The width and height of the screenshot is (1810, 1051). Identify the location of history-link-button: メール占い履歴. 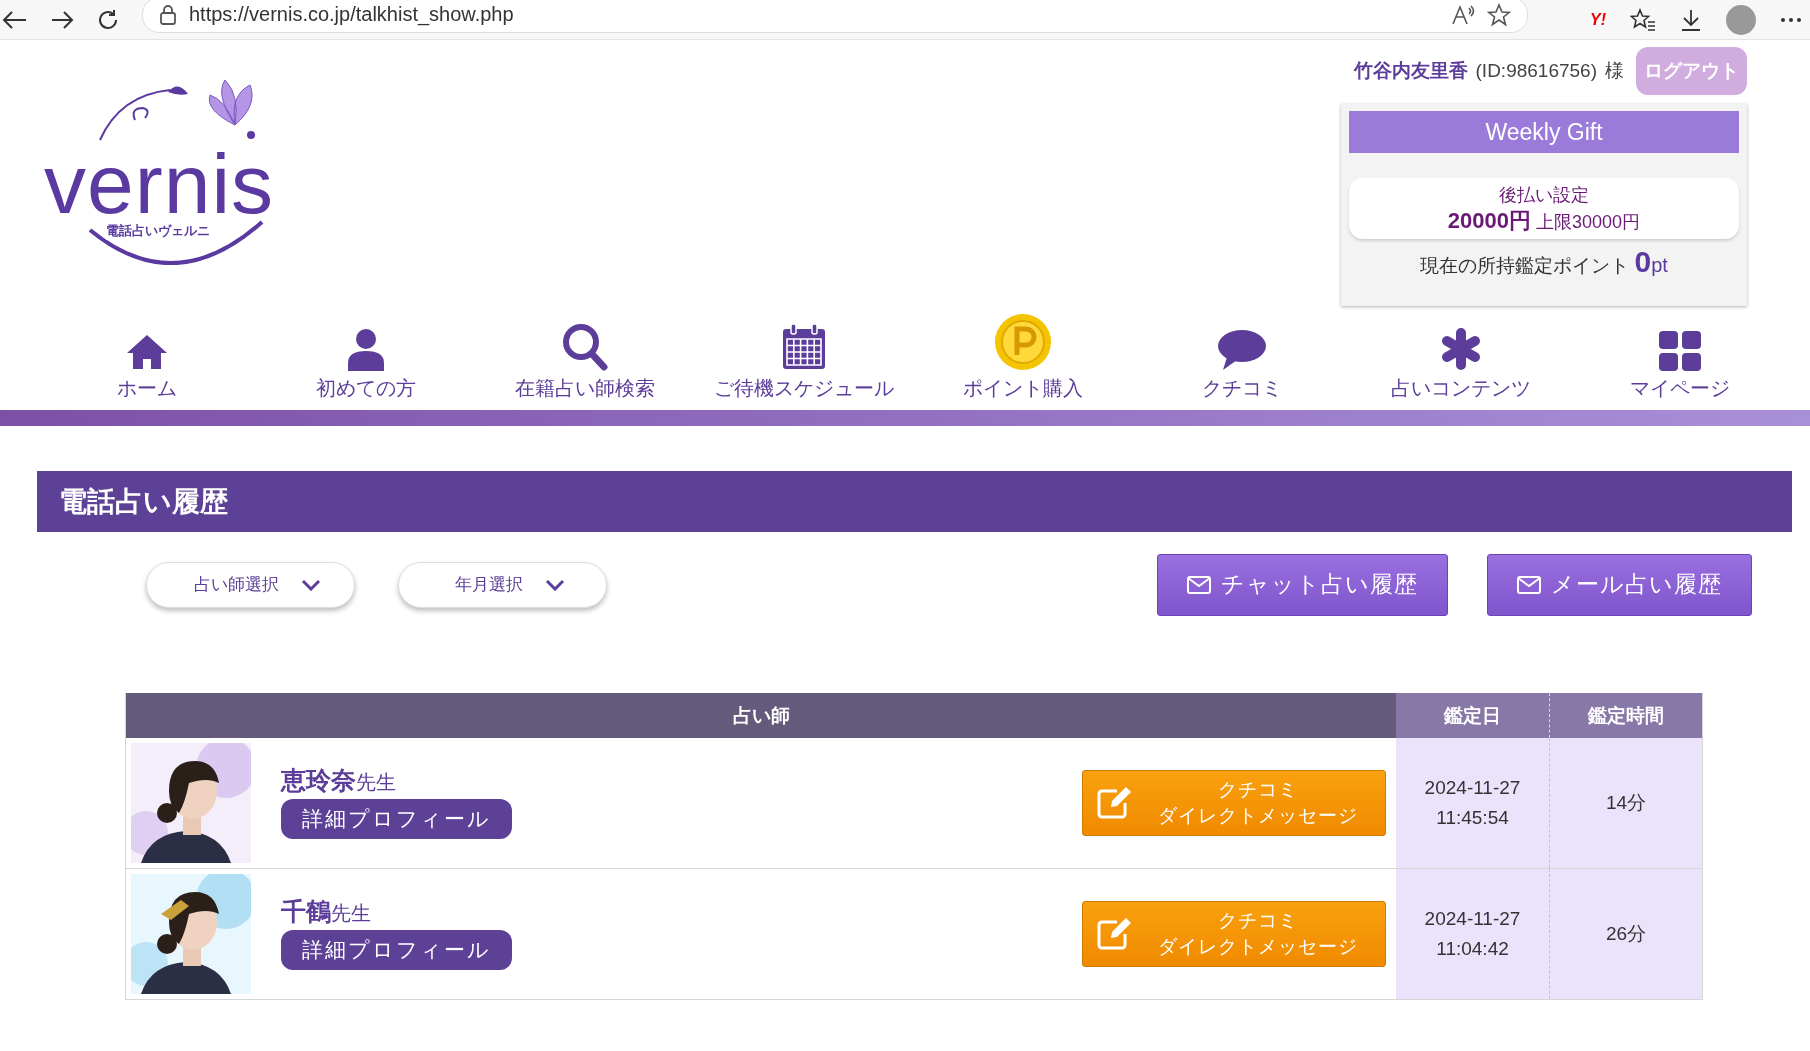
(1619, 584).